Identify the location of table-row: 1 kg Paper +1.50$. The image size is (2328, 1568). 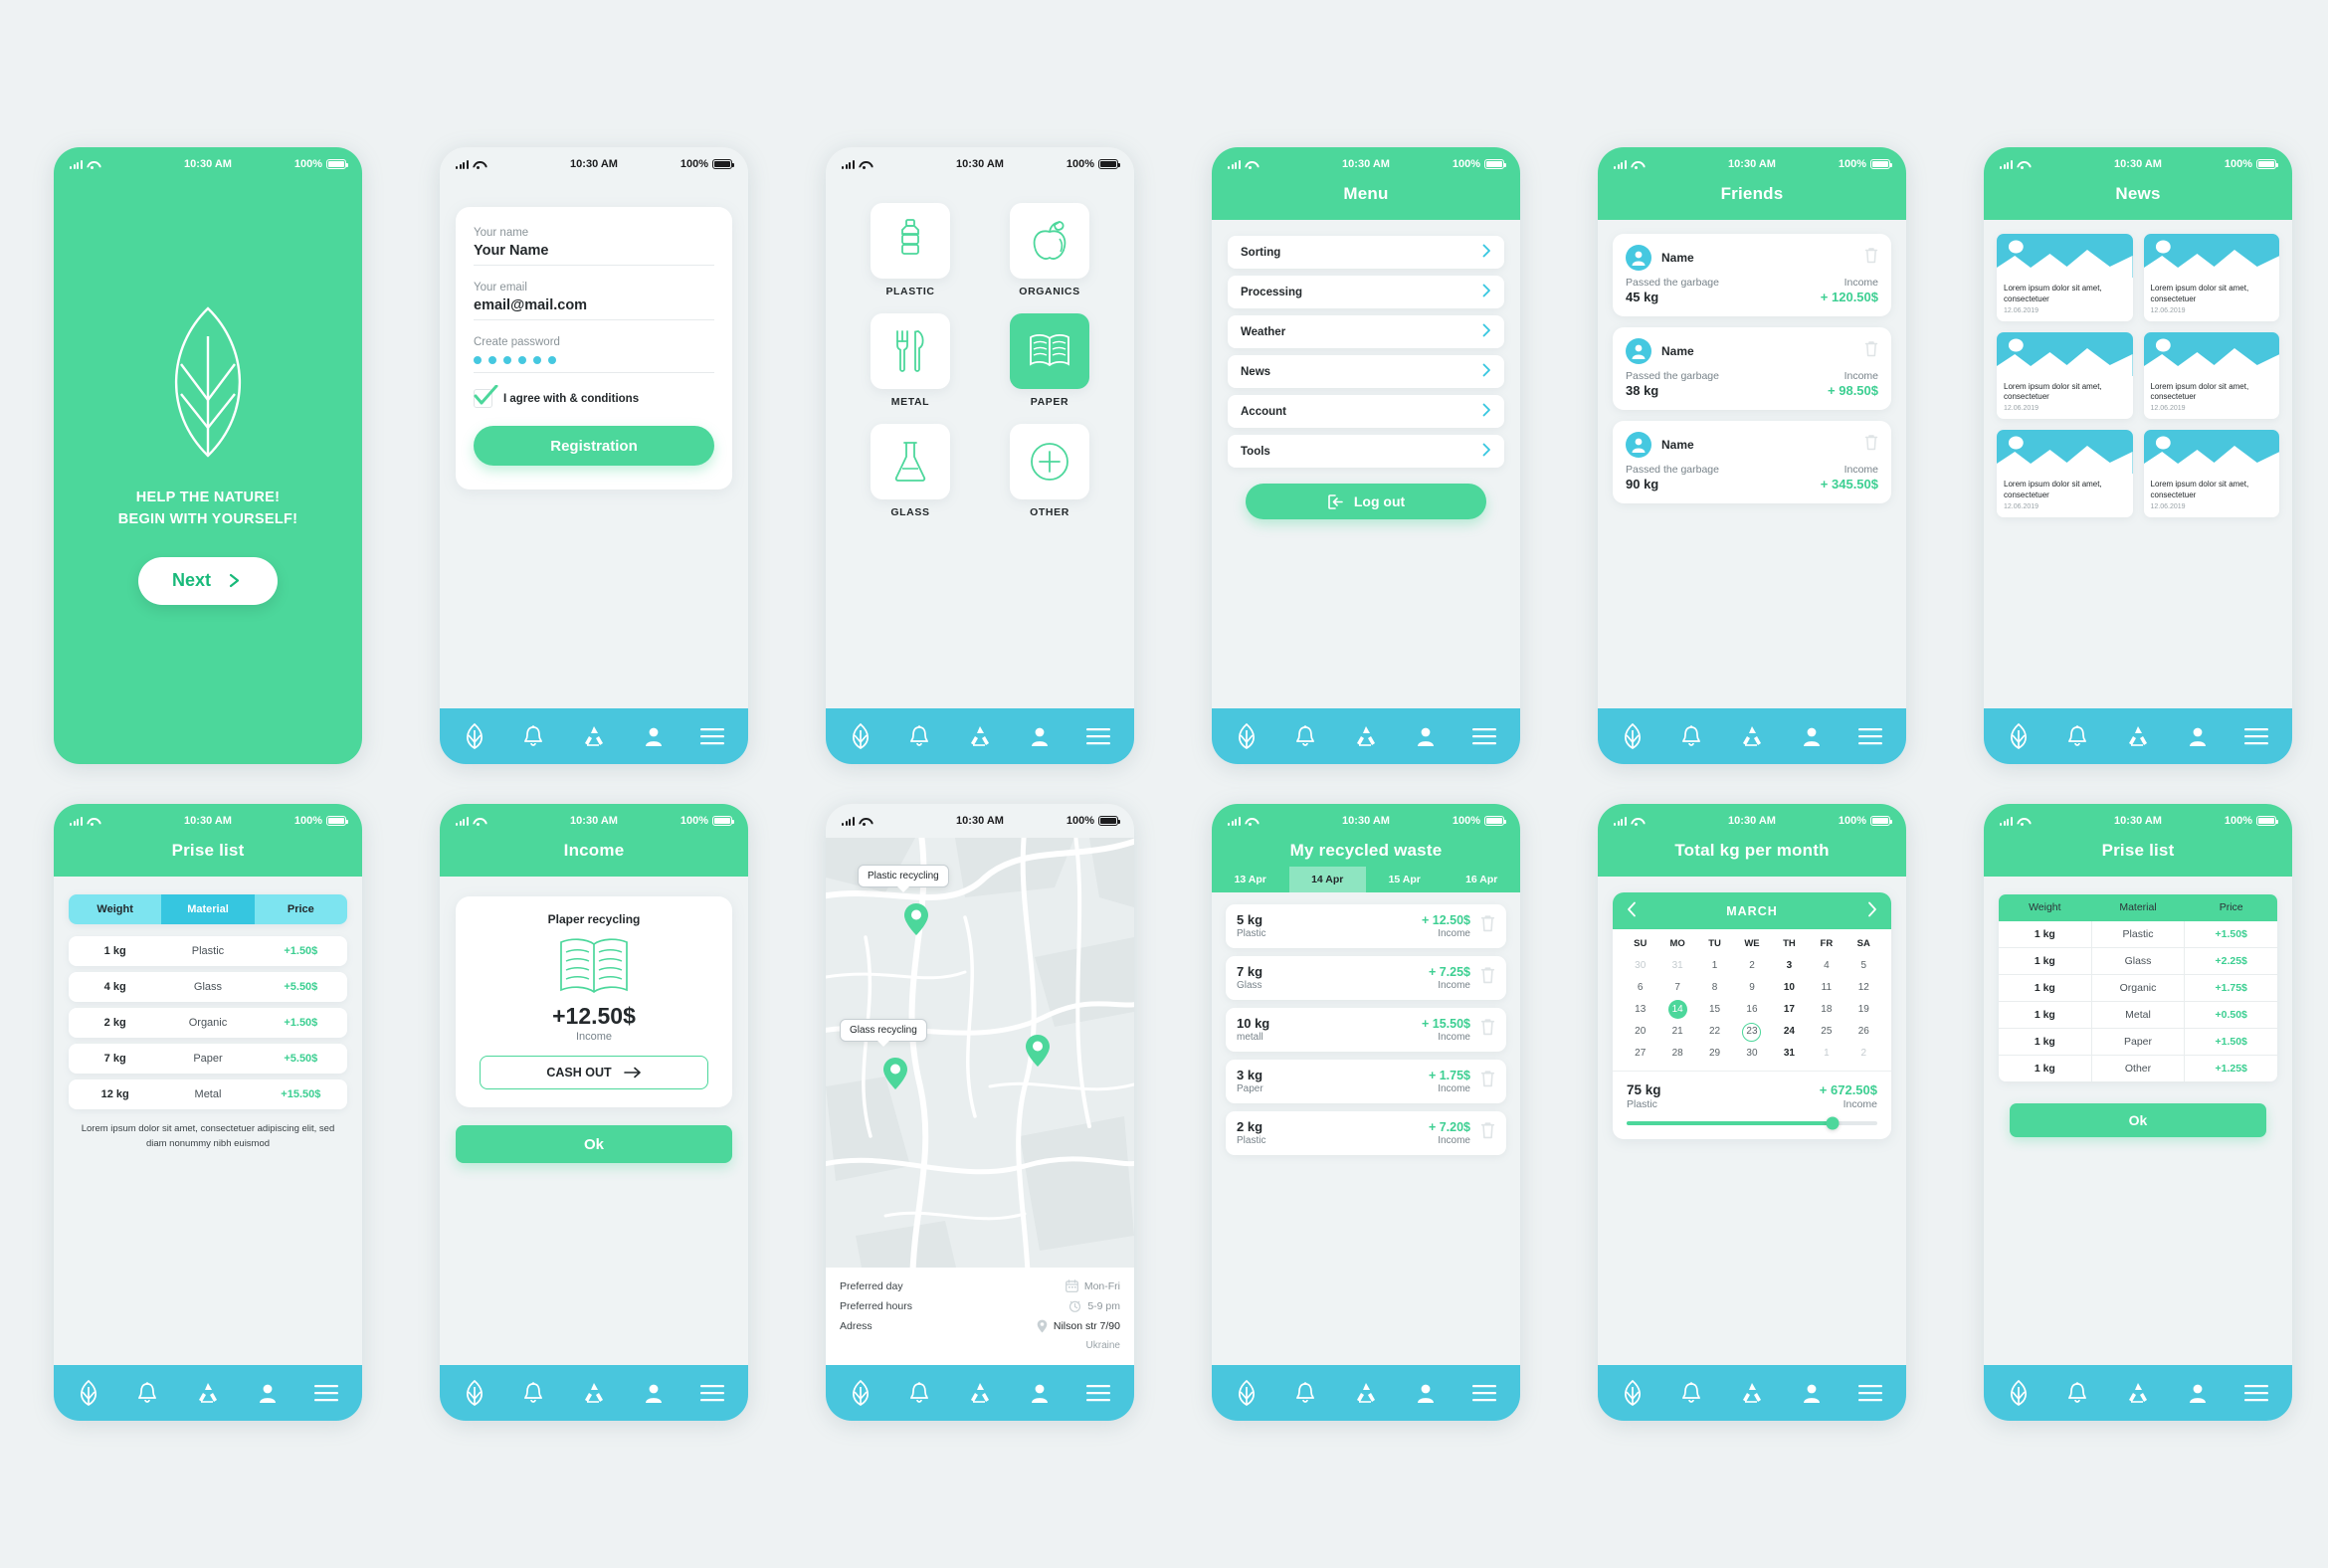
(2138, 1042).